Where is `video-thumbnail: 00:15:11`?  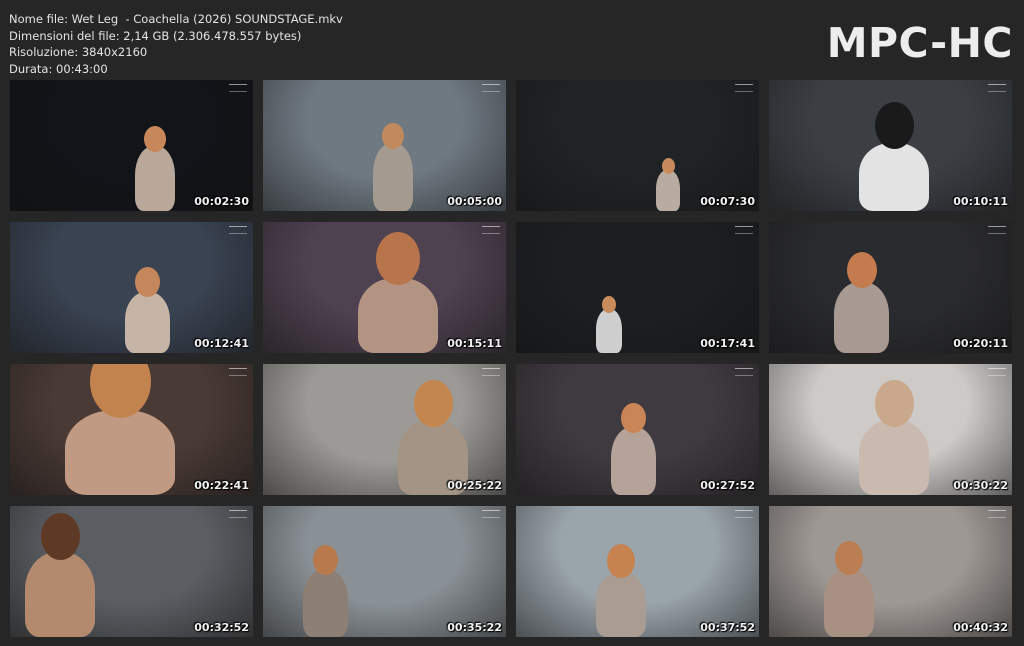 video-thumbnail: 00:15:11 is located at coordinates (384, 287).